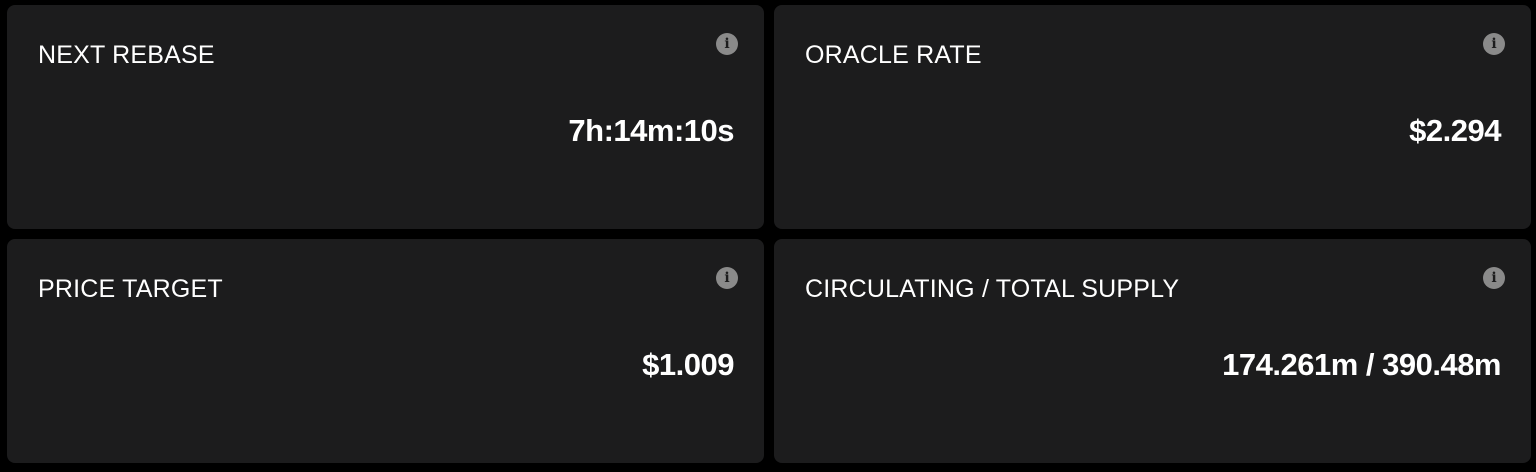 The height and width of the screenshot is (472, 1536). What do you see at coordinates (1361, 364) in the screenshot?
I see `card-value: 174.261m / 390.48m` at bounding box center [1361, 364].